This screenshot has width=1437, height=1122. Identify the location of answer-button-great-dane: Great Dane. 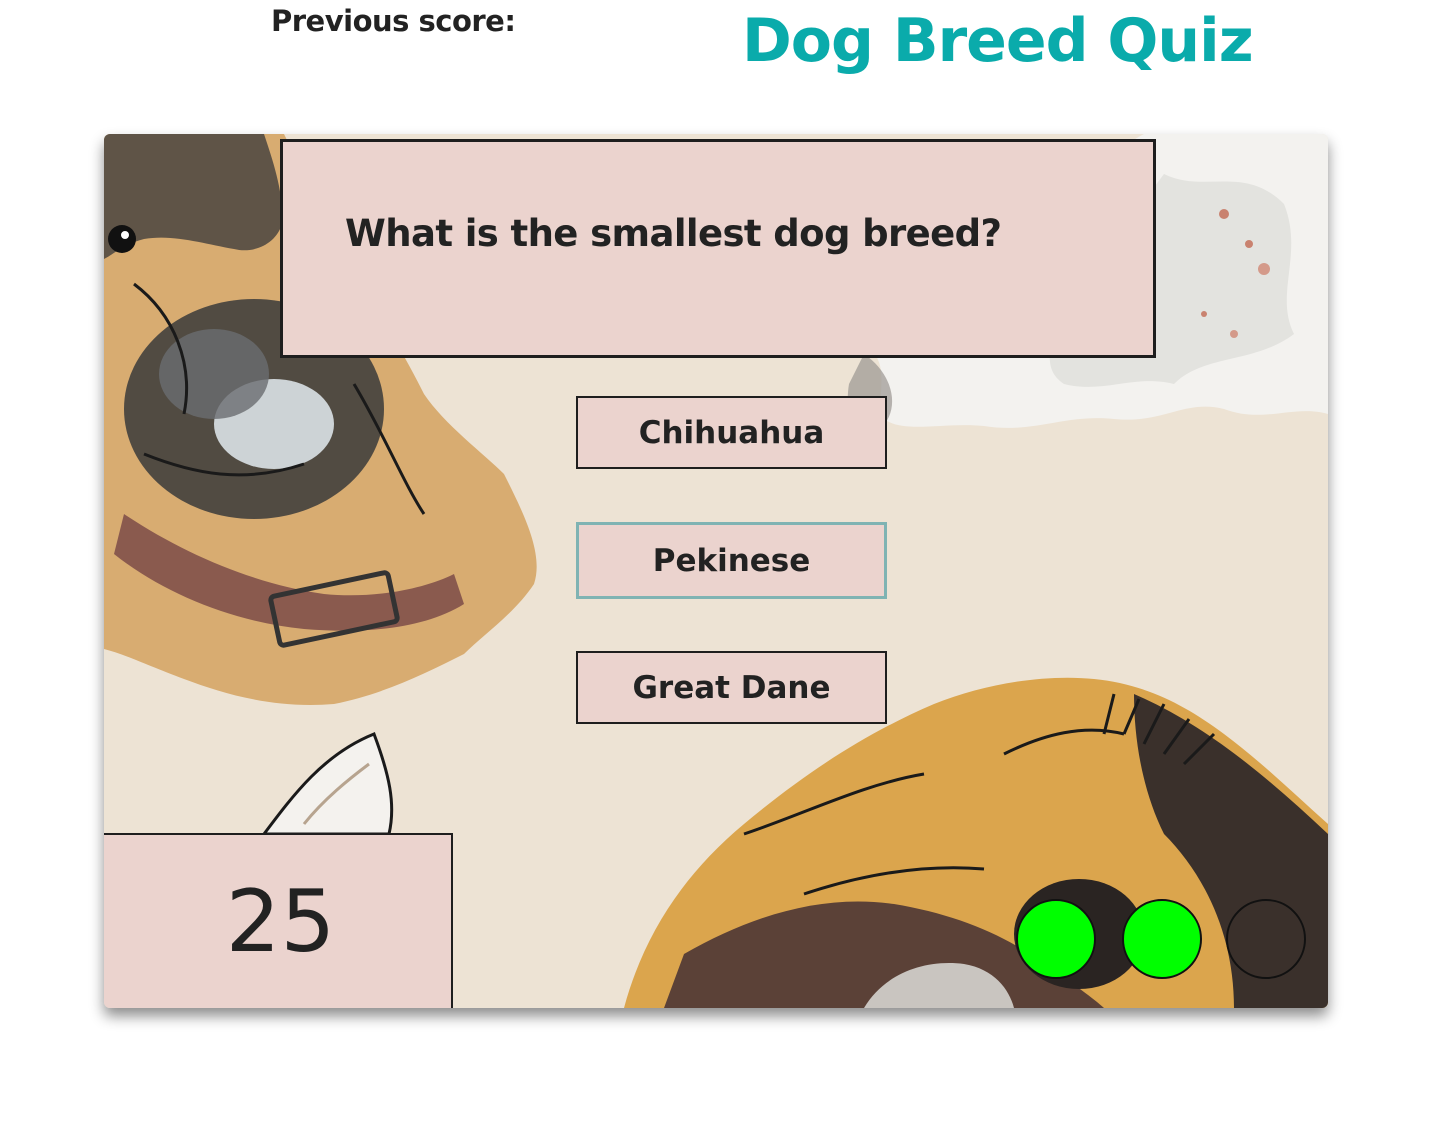
(731, 687).